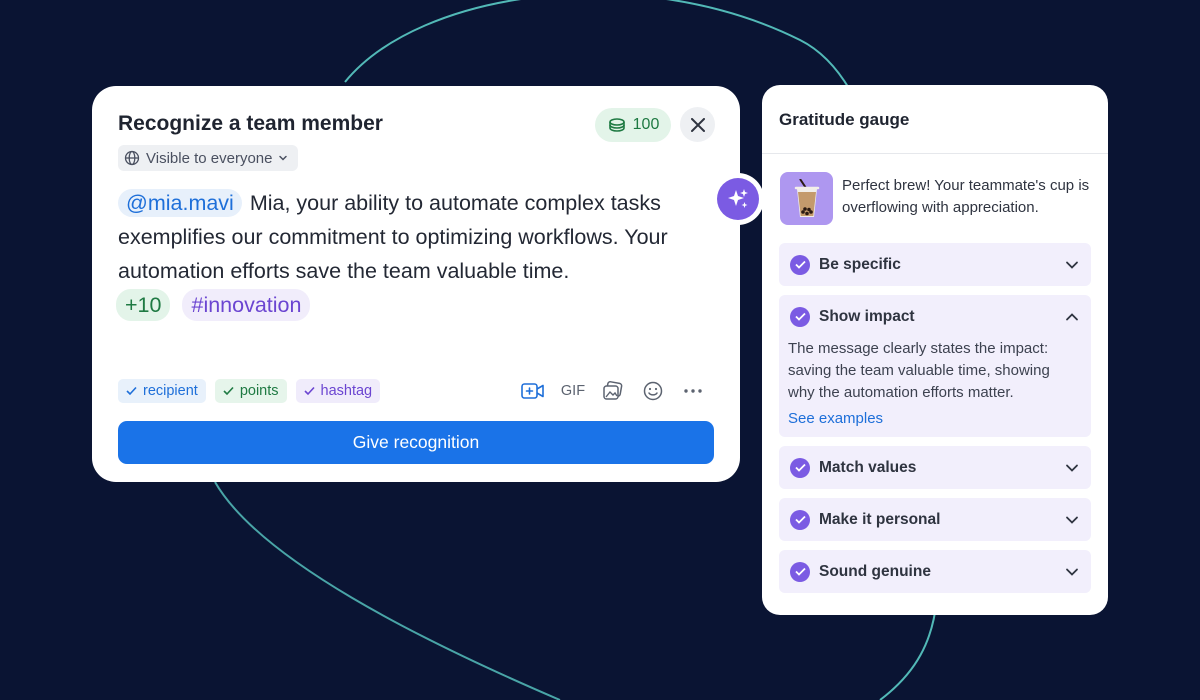 This screenshot has width=1200, height=700. Describe the element at coordinates (935, 316) in the screenshot. I see `criterion-header: Show impact` at that location.